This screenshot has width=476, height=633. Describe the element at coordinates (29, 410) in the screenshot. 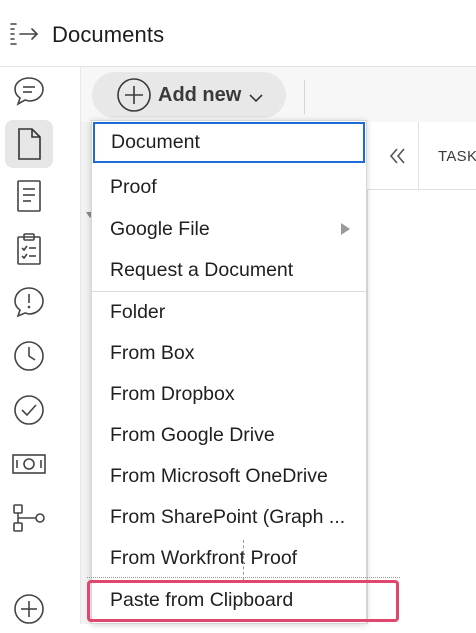

I see `checkmark-circle-icon` at that location.